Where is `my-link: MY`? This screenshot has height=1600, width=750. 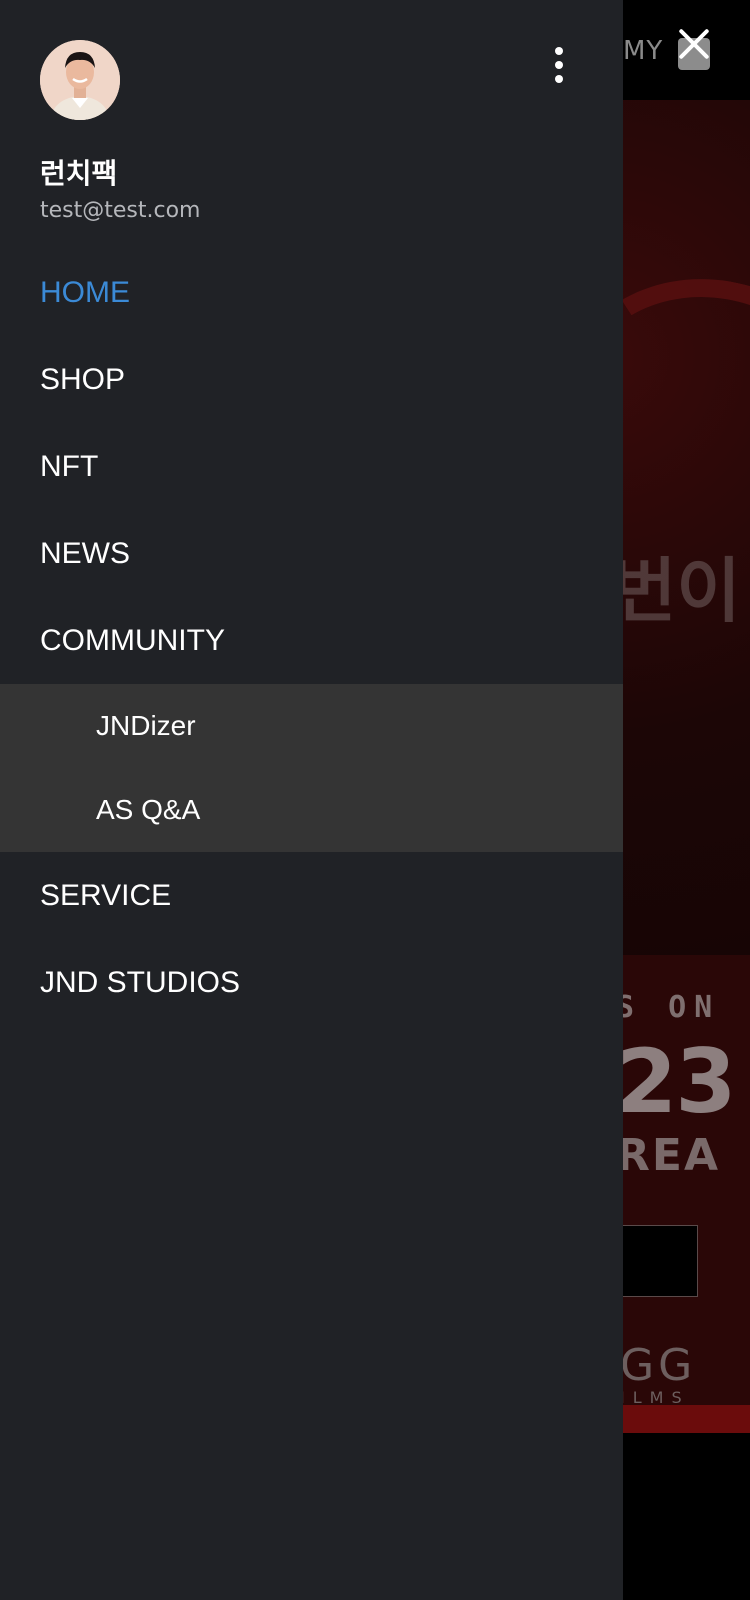 my-link: MY is located at coordinates (643, 51).